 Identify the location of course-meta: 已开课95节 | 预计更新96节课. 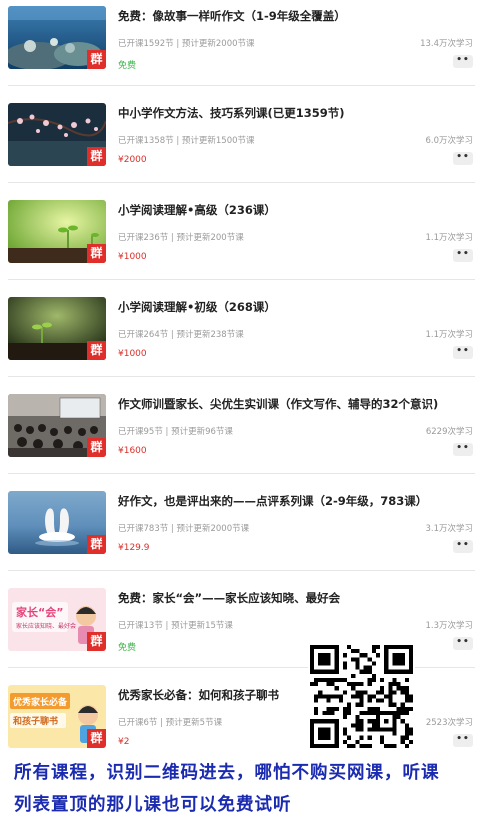
(175, 432).